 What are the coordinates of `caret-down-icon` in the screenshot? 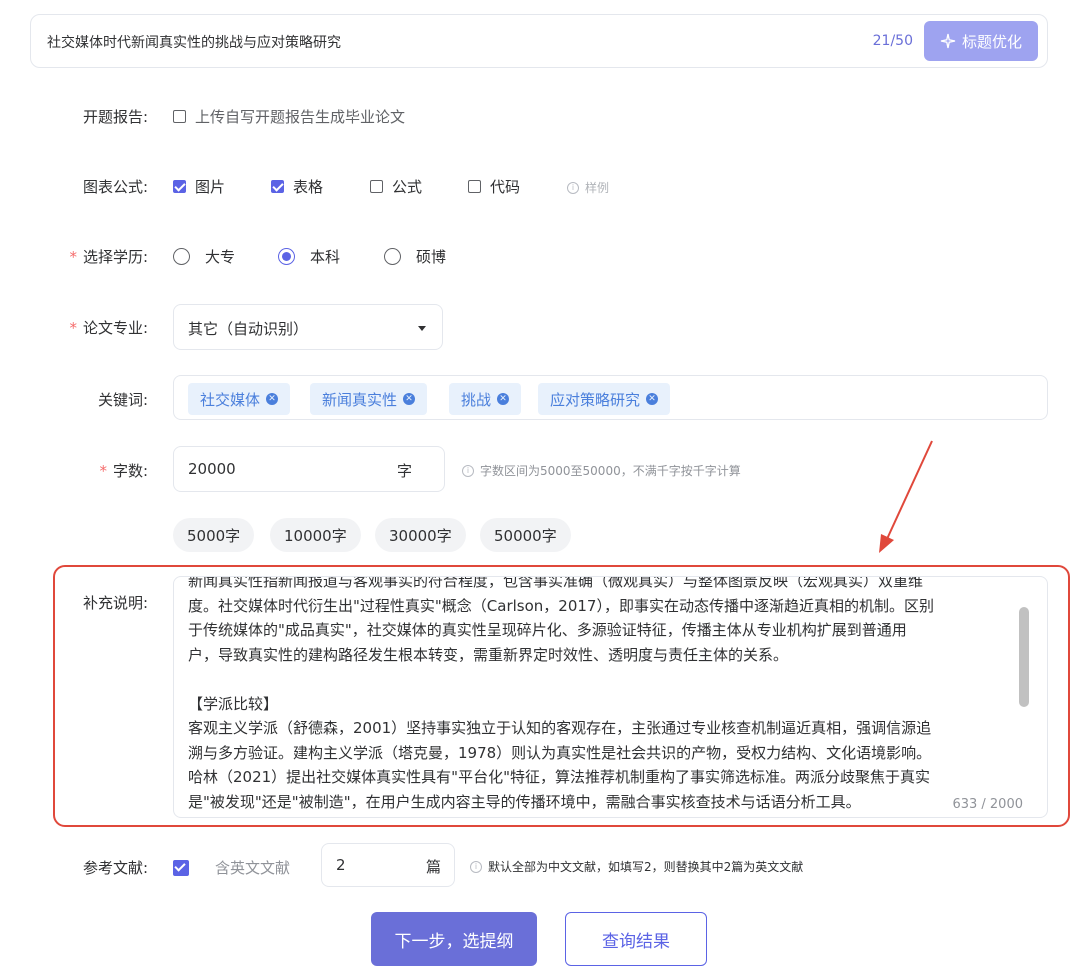 It's located at (422, 328).